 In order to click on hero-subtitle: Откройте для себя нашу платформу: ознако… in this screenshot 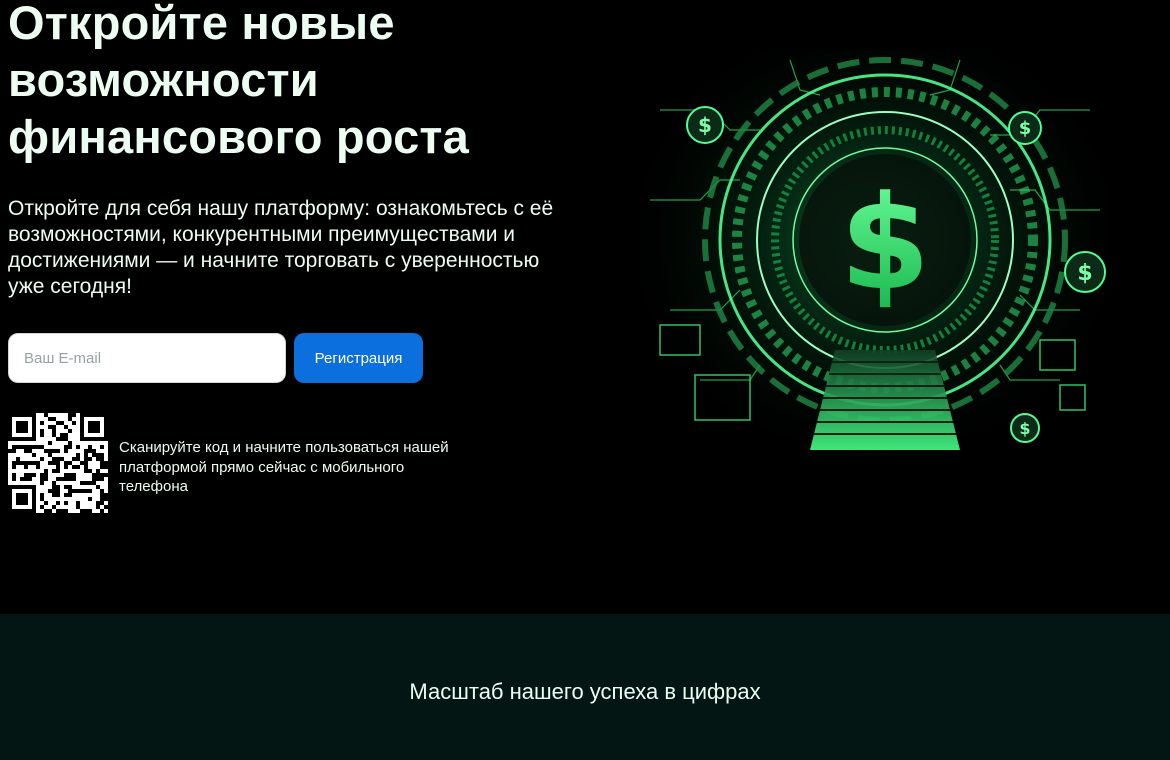, I will do `click(281, 247)`.